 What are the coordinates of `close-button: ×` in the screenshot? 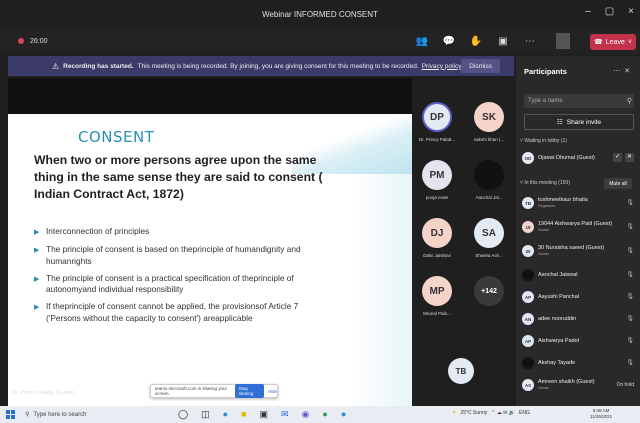 It's located at (631, 11).